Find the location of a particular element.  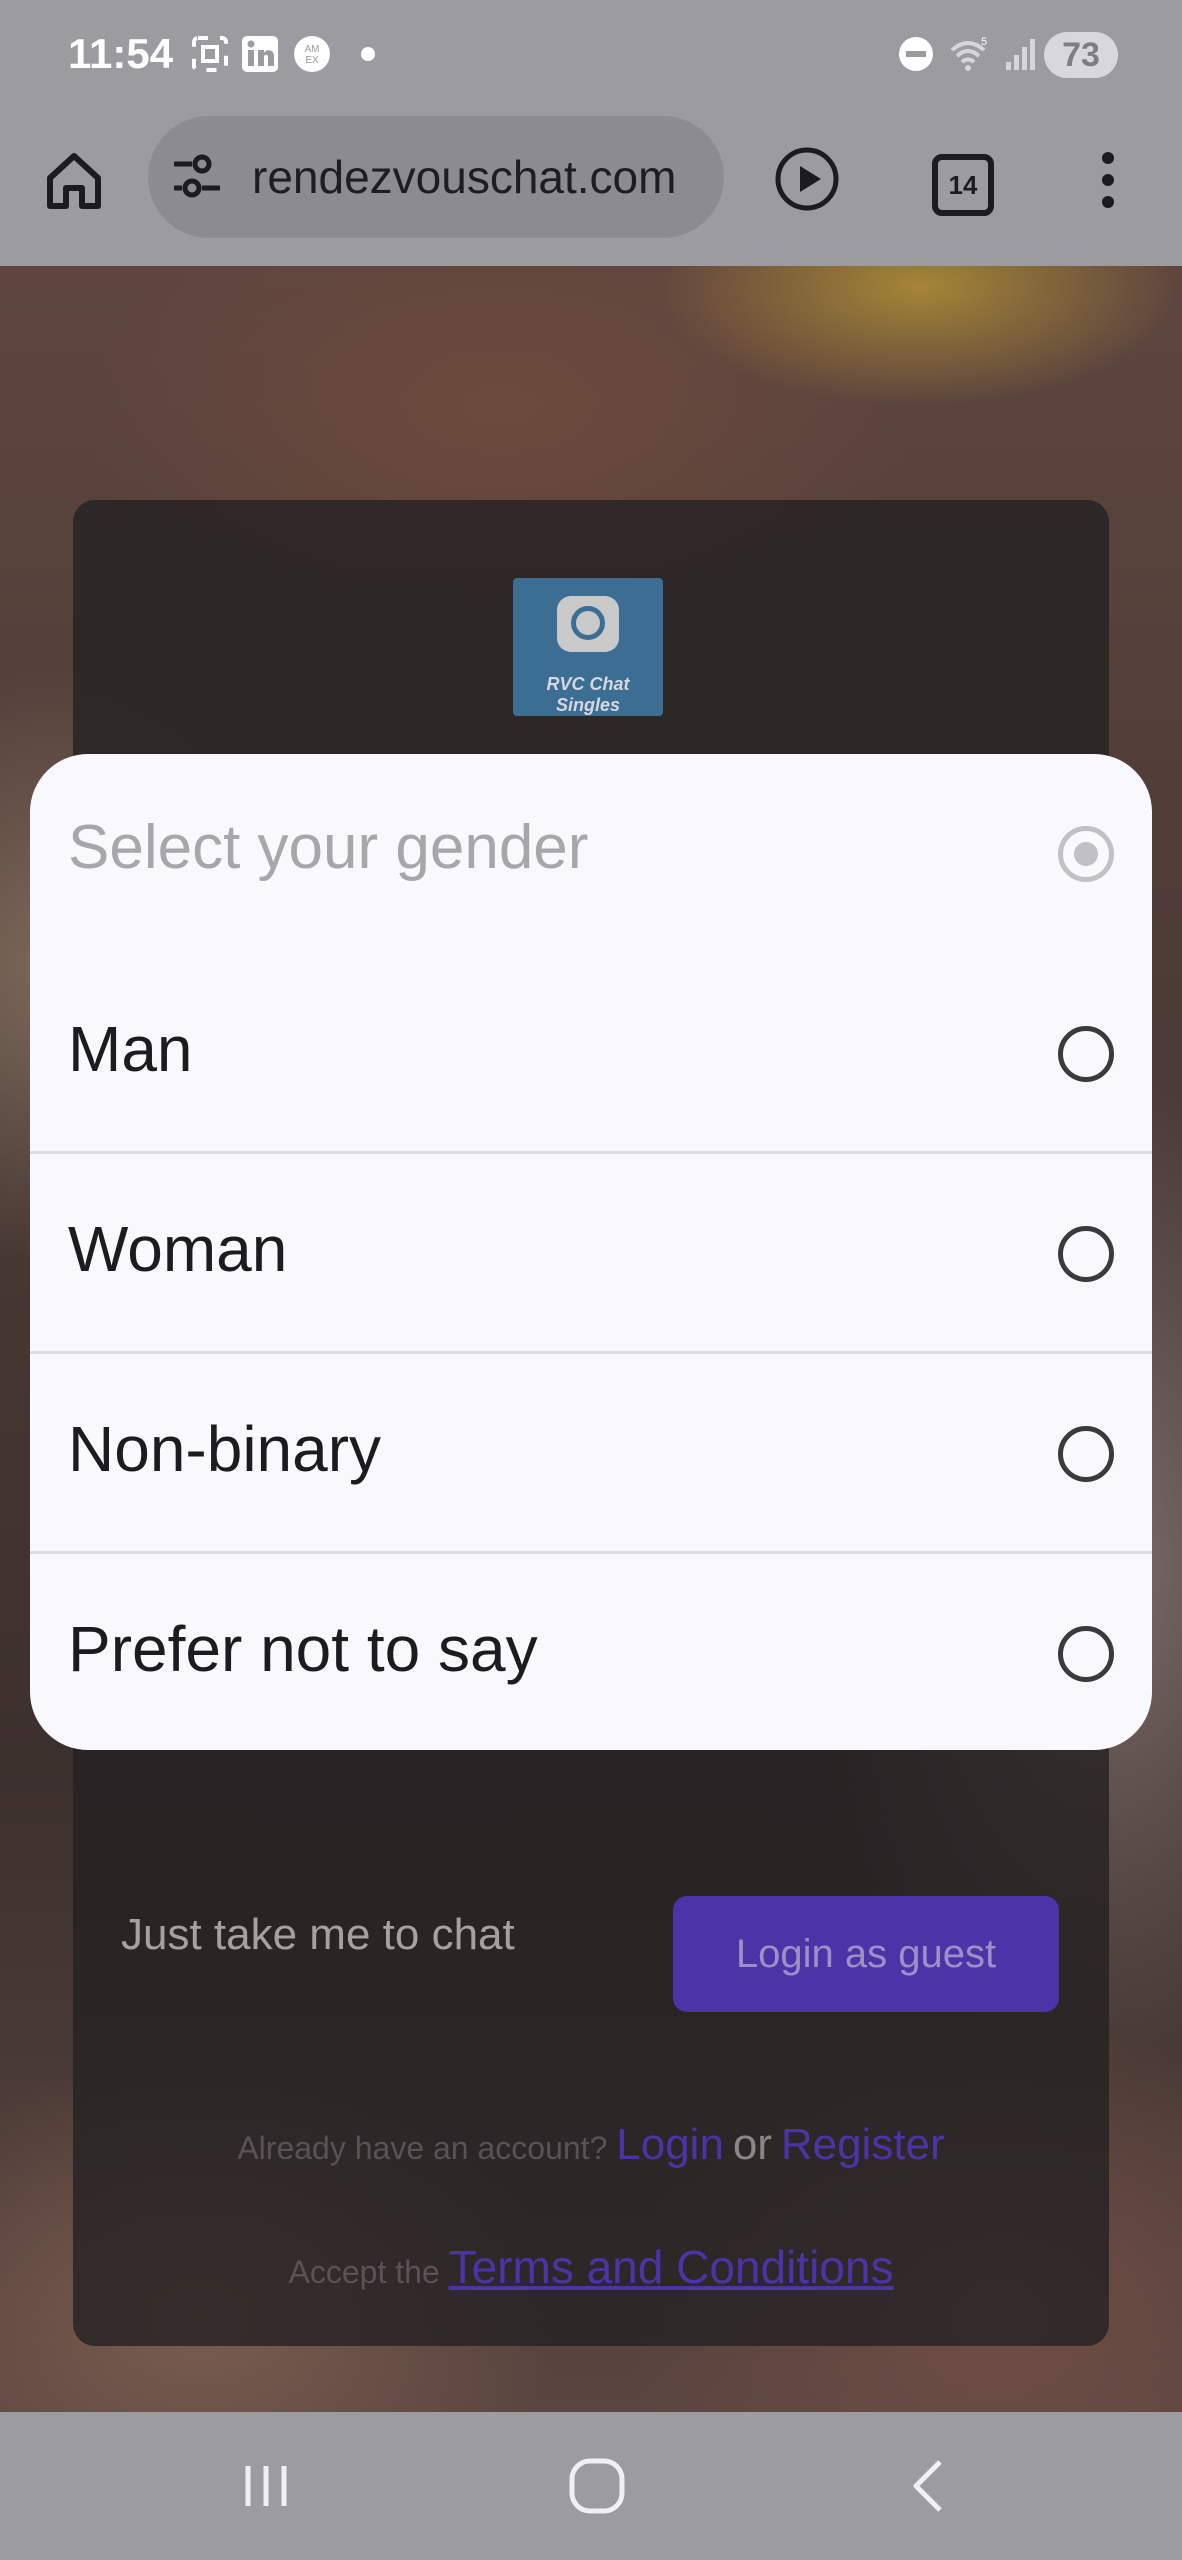

site-settings-icon is located at coordinates (198, 177).